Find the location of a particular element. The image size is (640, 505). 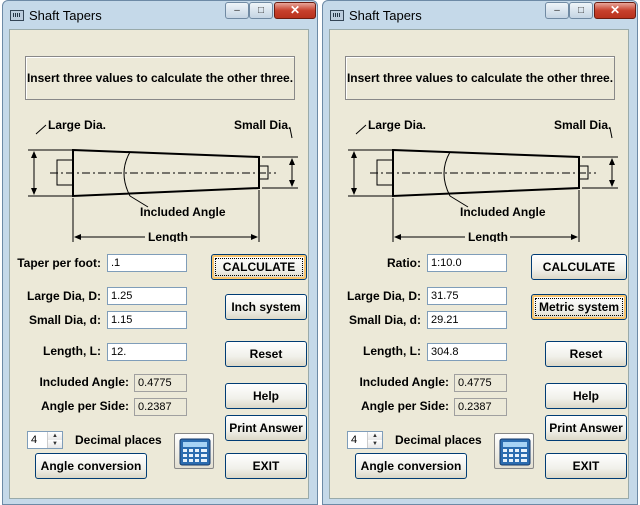

metric-system-button: Metric system is located at coordinates (579, 307).